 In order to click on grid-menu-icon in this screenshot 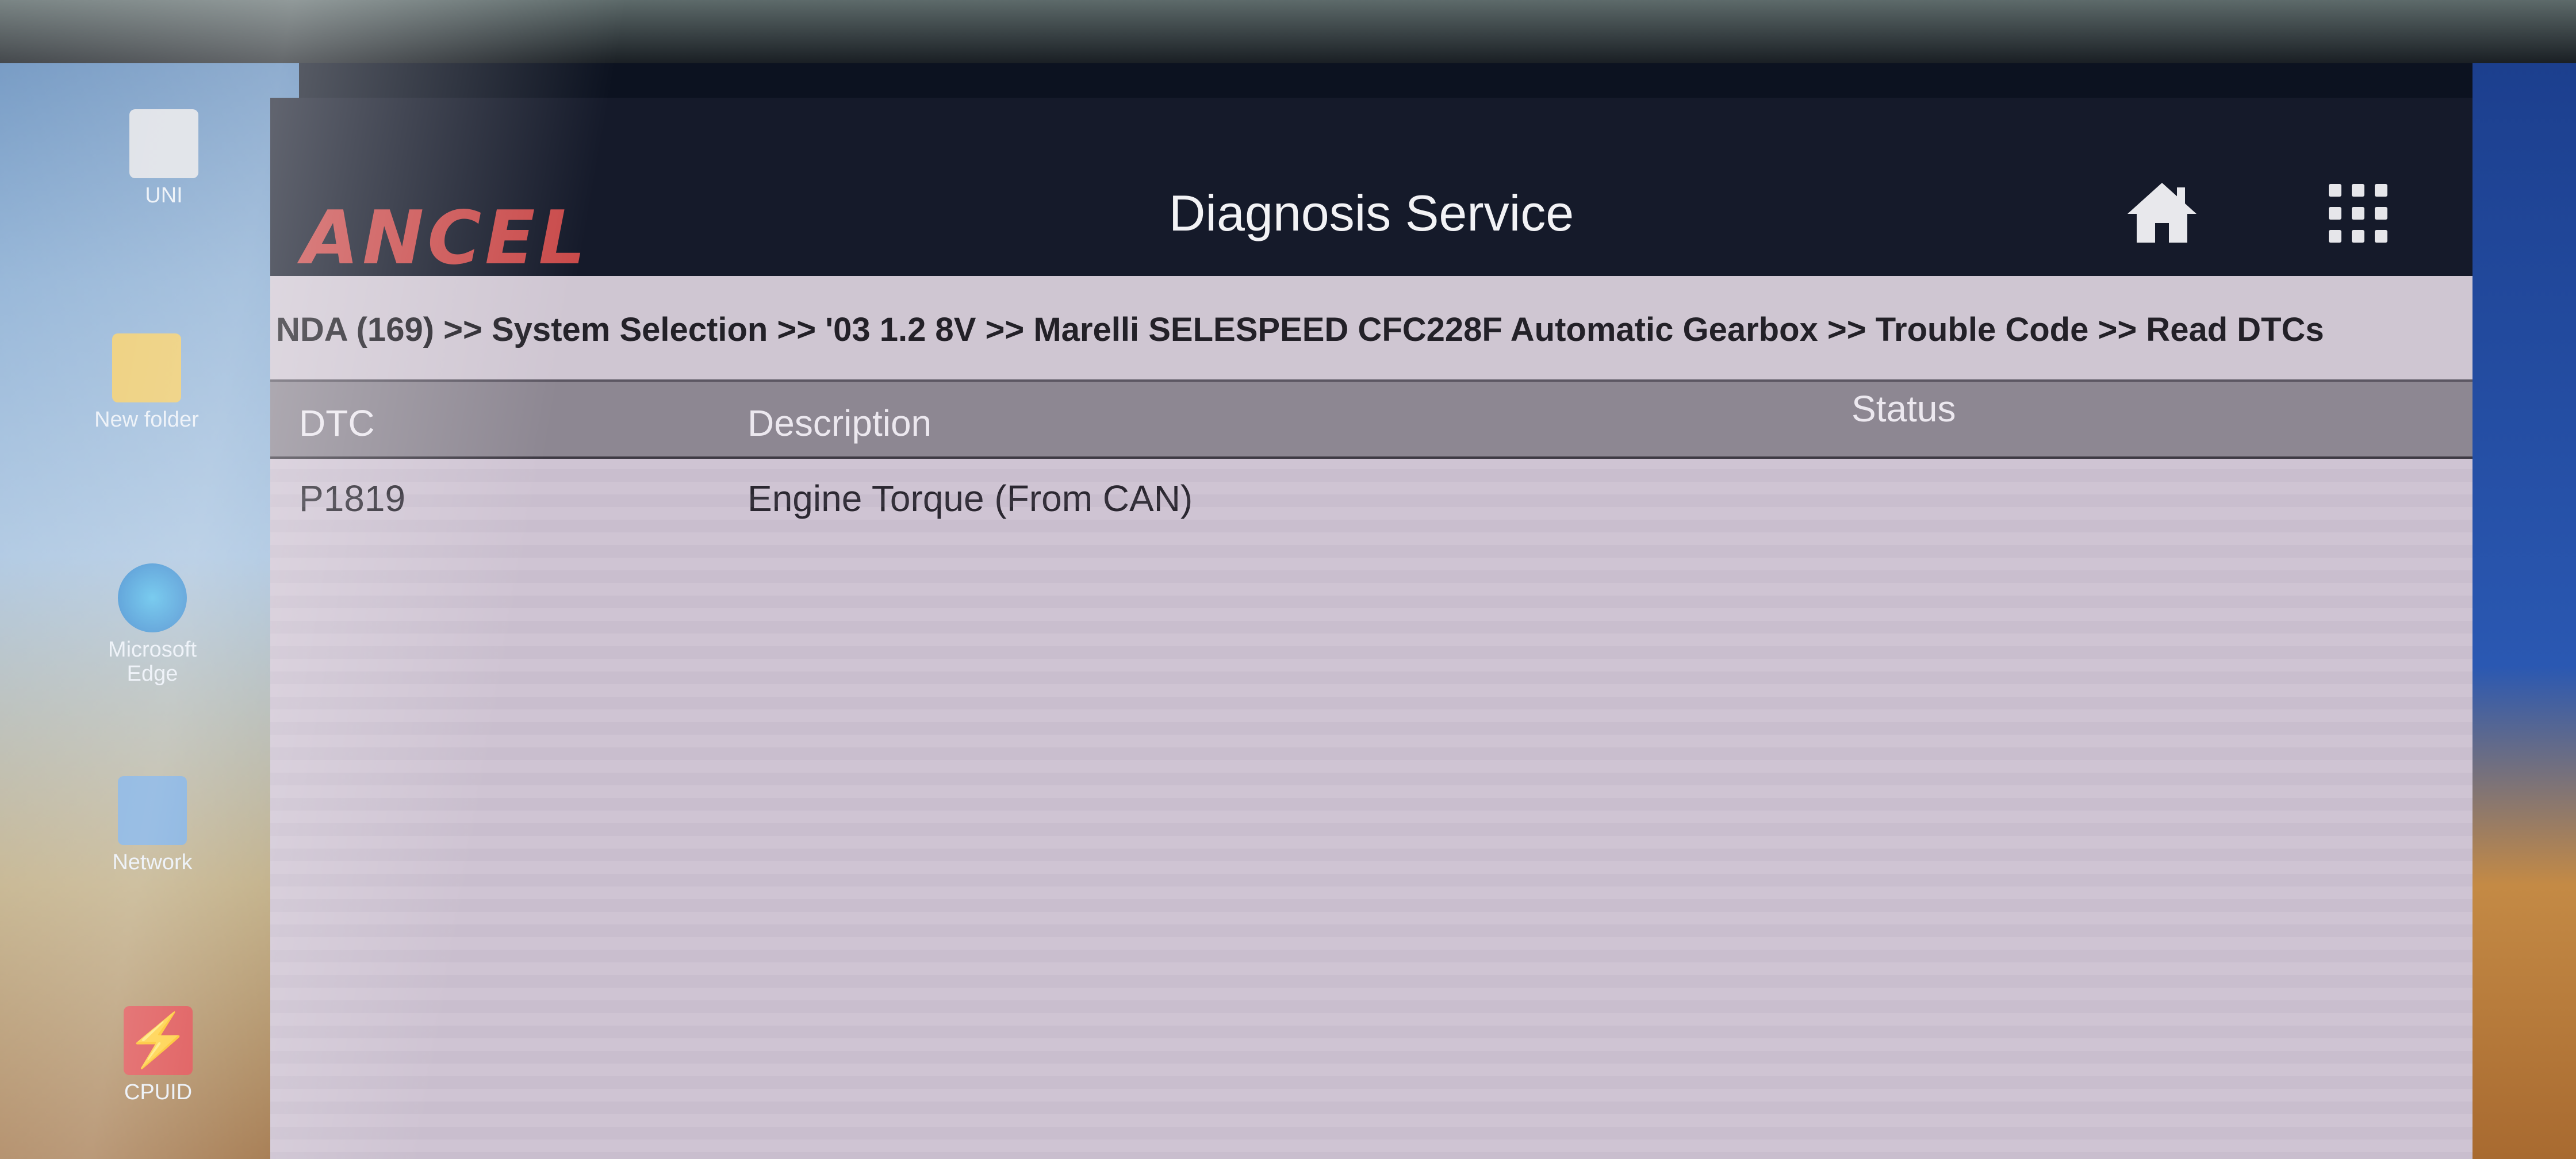, I will do `click(2357, 213)`.